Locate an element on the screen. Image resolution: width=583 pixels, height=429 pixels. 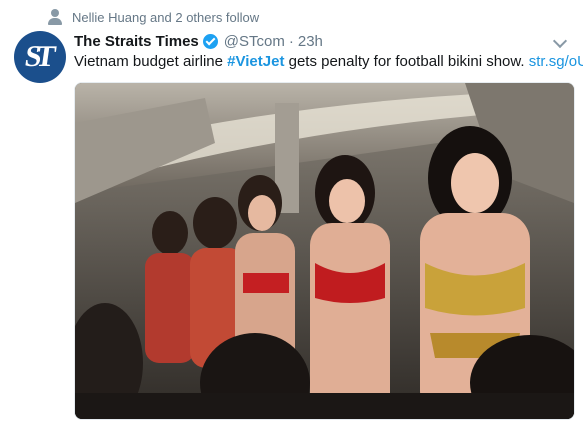
social-context-text: Nellie Huang and 2 others follow is located at coordinates (165, 17).